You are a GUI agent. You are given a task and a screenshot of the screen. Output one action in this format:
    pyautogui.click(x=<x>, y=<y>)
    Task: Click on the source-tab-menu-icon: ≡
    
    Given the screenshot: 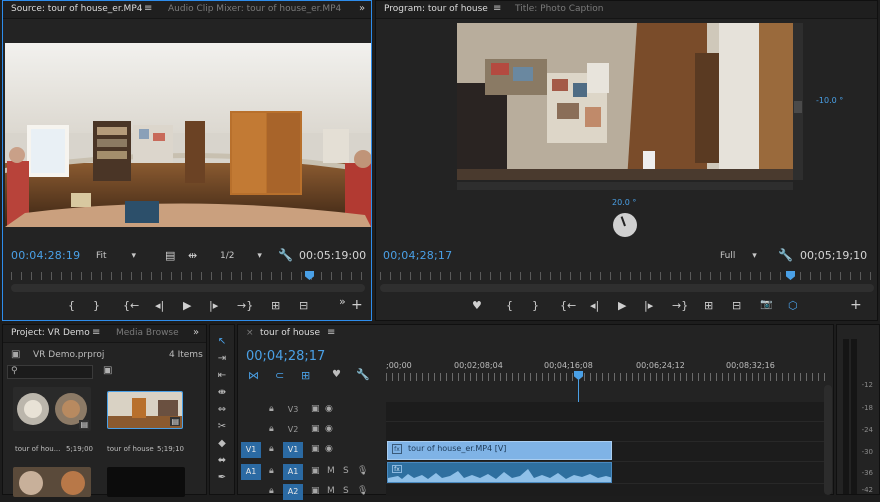 What is the action you would take?
    pyautogui.click(x=148, y=8)
    